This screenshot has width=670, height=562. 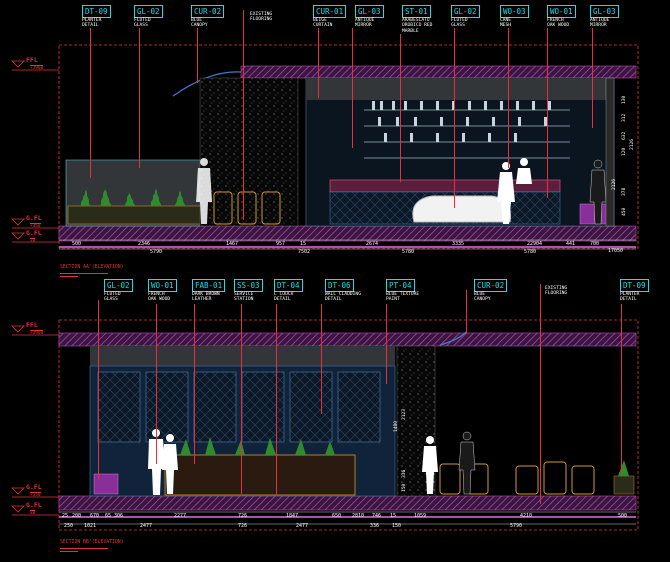 What do you see at coordinates (347, 233) in the screenshot?
I see `floor-slab-a` at bounding box center [347, 233].